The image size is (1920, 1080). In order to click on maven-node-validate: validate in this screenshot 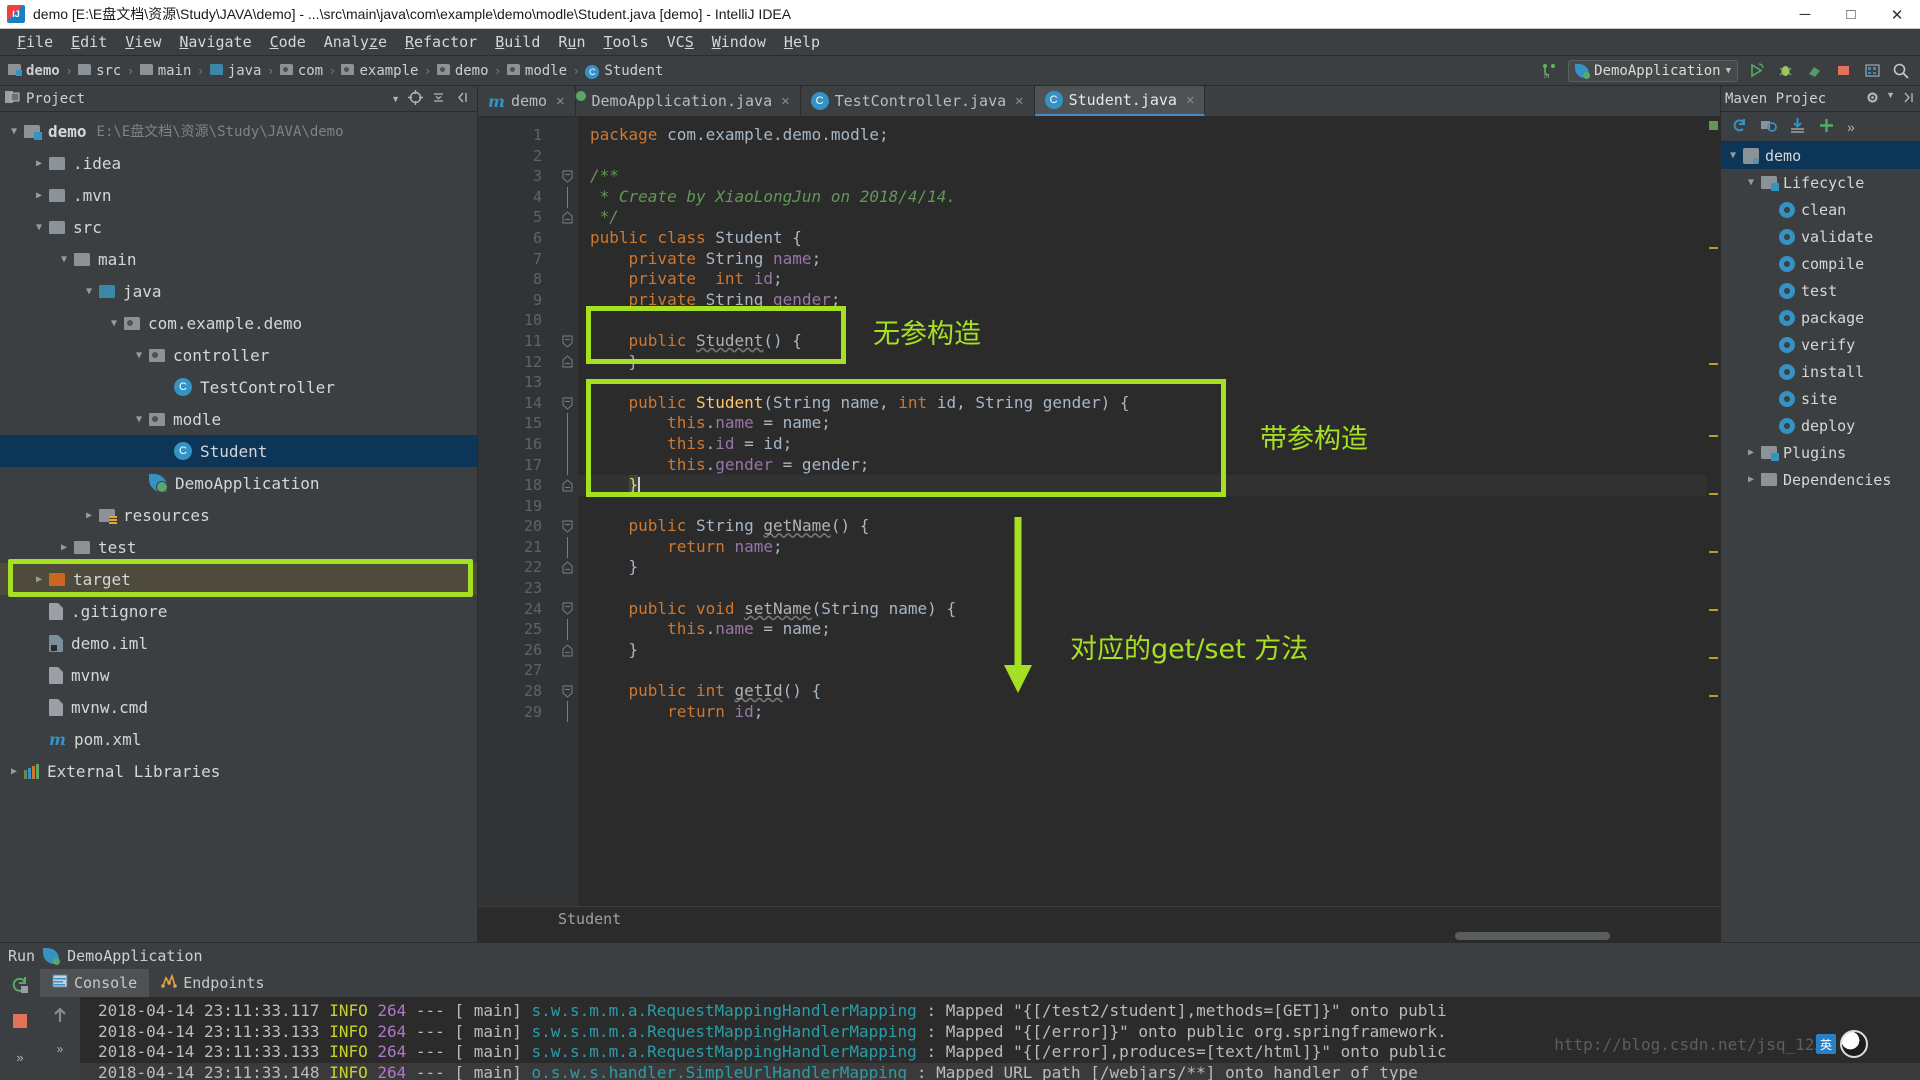, I will do `click(1820, 236)`.